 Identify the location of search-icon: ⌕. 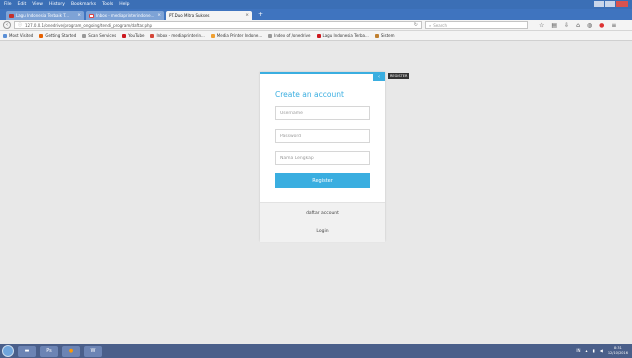
(430, 25).